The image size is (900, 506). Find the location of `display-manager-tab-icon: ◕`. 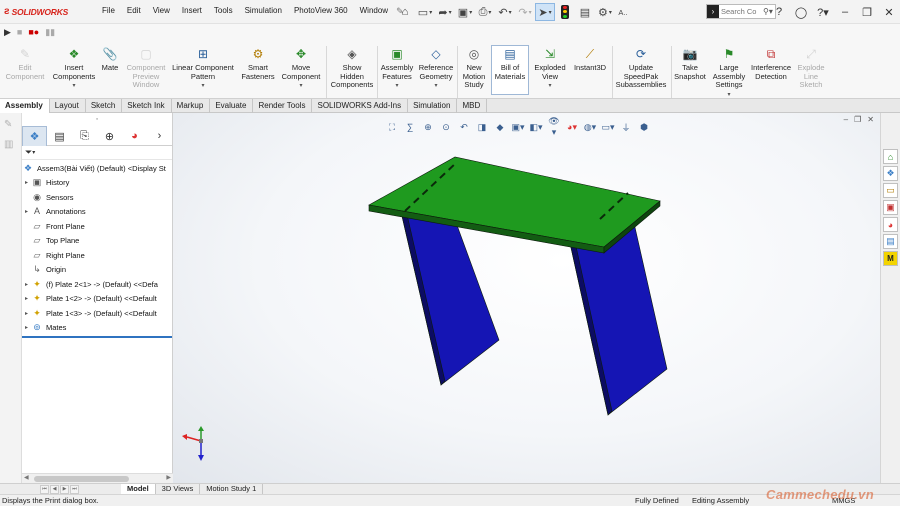

display-manager-tab-icon: ◕ is located at coordinates (134, 136).